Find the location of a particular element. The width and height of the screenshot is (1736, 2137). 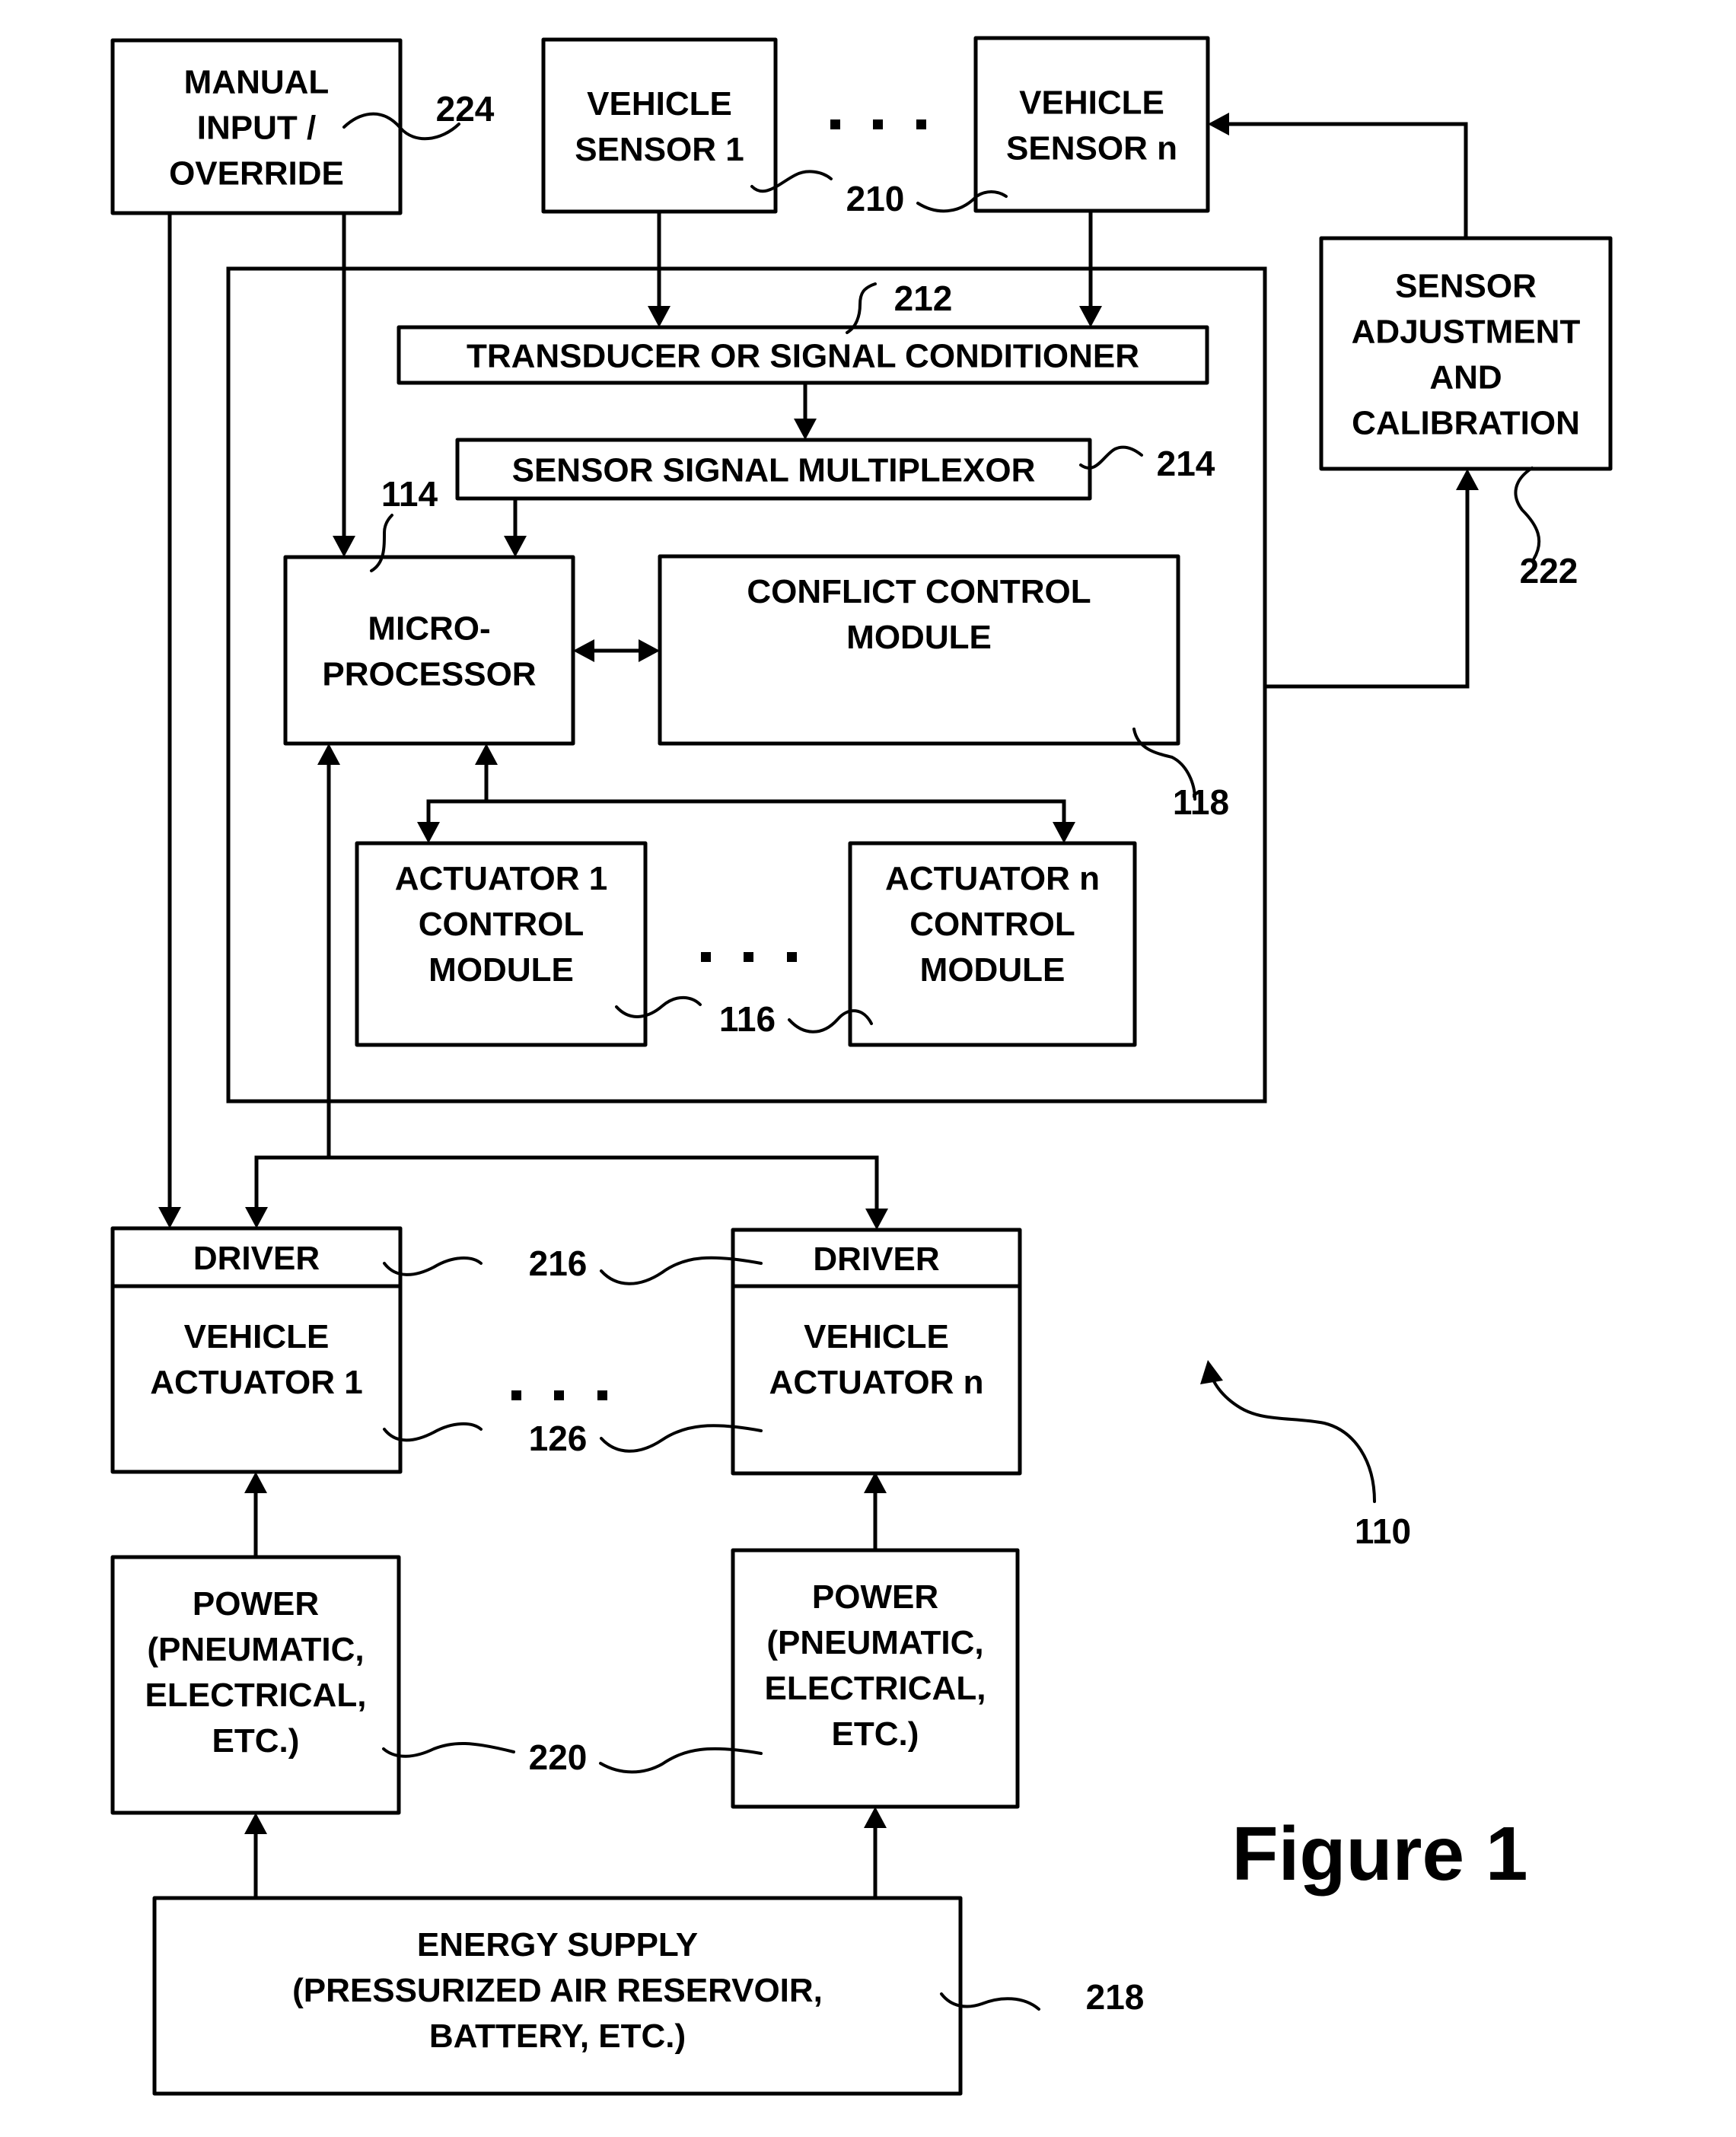

block-power-1: POWER (PNEUMATIC, ELECTRICAL, ETC.) is located at coordinates (255, 1685).